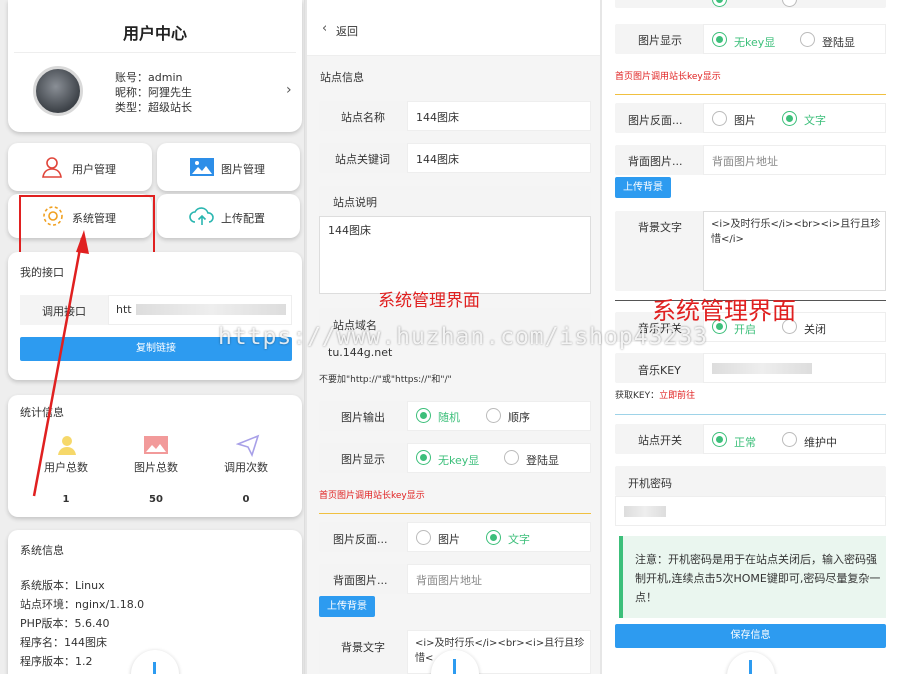 The height and width of the screenshot is (674, 900). What do you see at coordinates (66, 499) in the screenshot?
I see `stat-value: 1` at bounding box center [66, 499].